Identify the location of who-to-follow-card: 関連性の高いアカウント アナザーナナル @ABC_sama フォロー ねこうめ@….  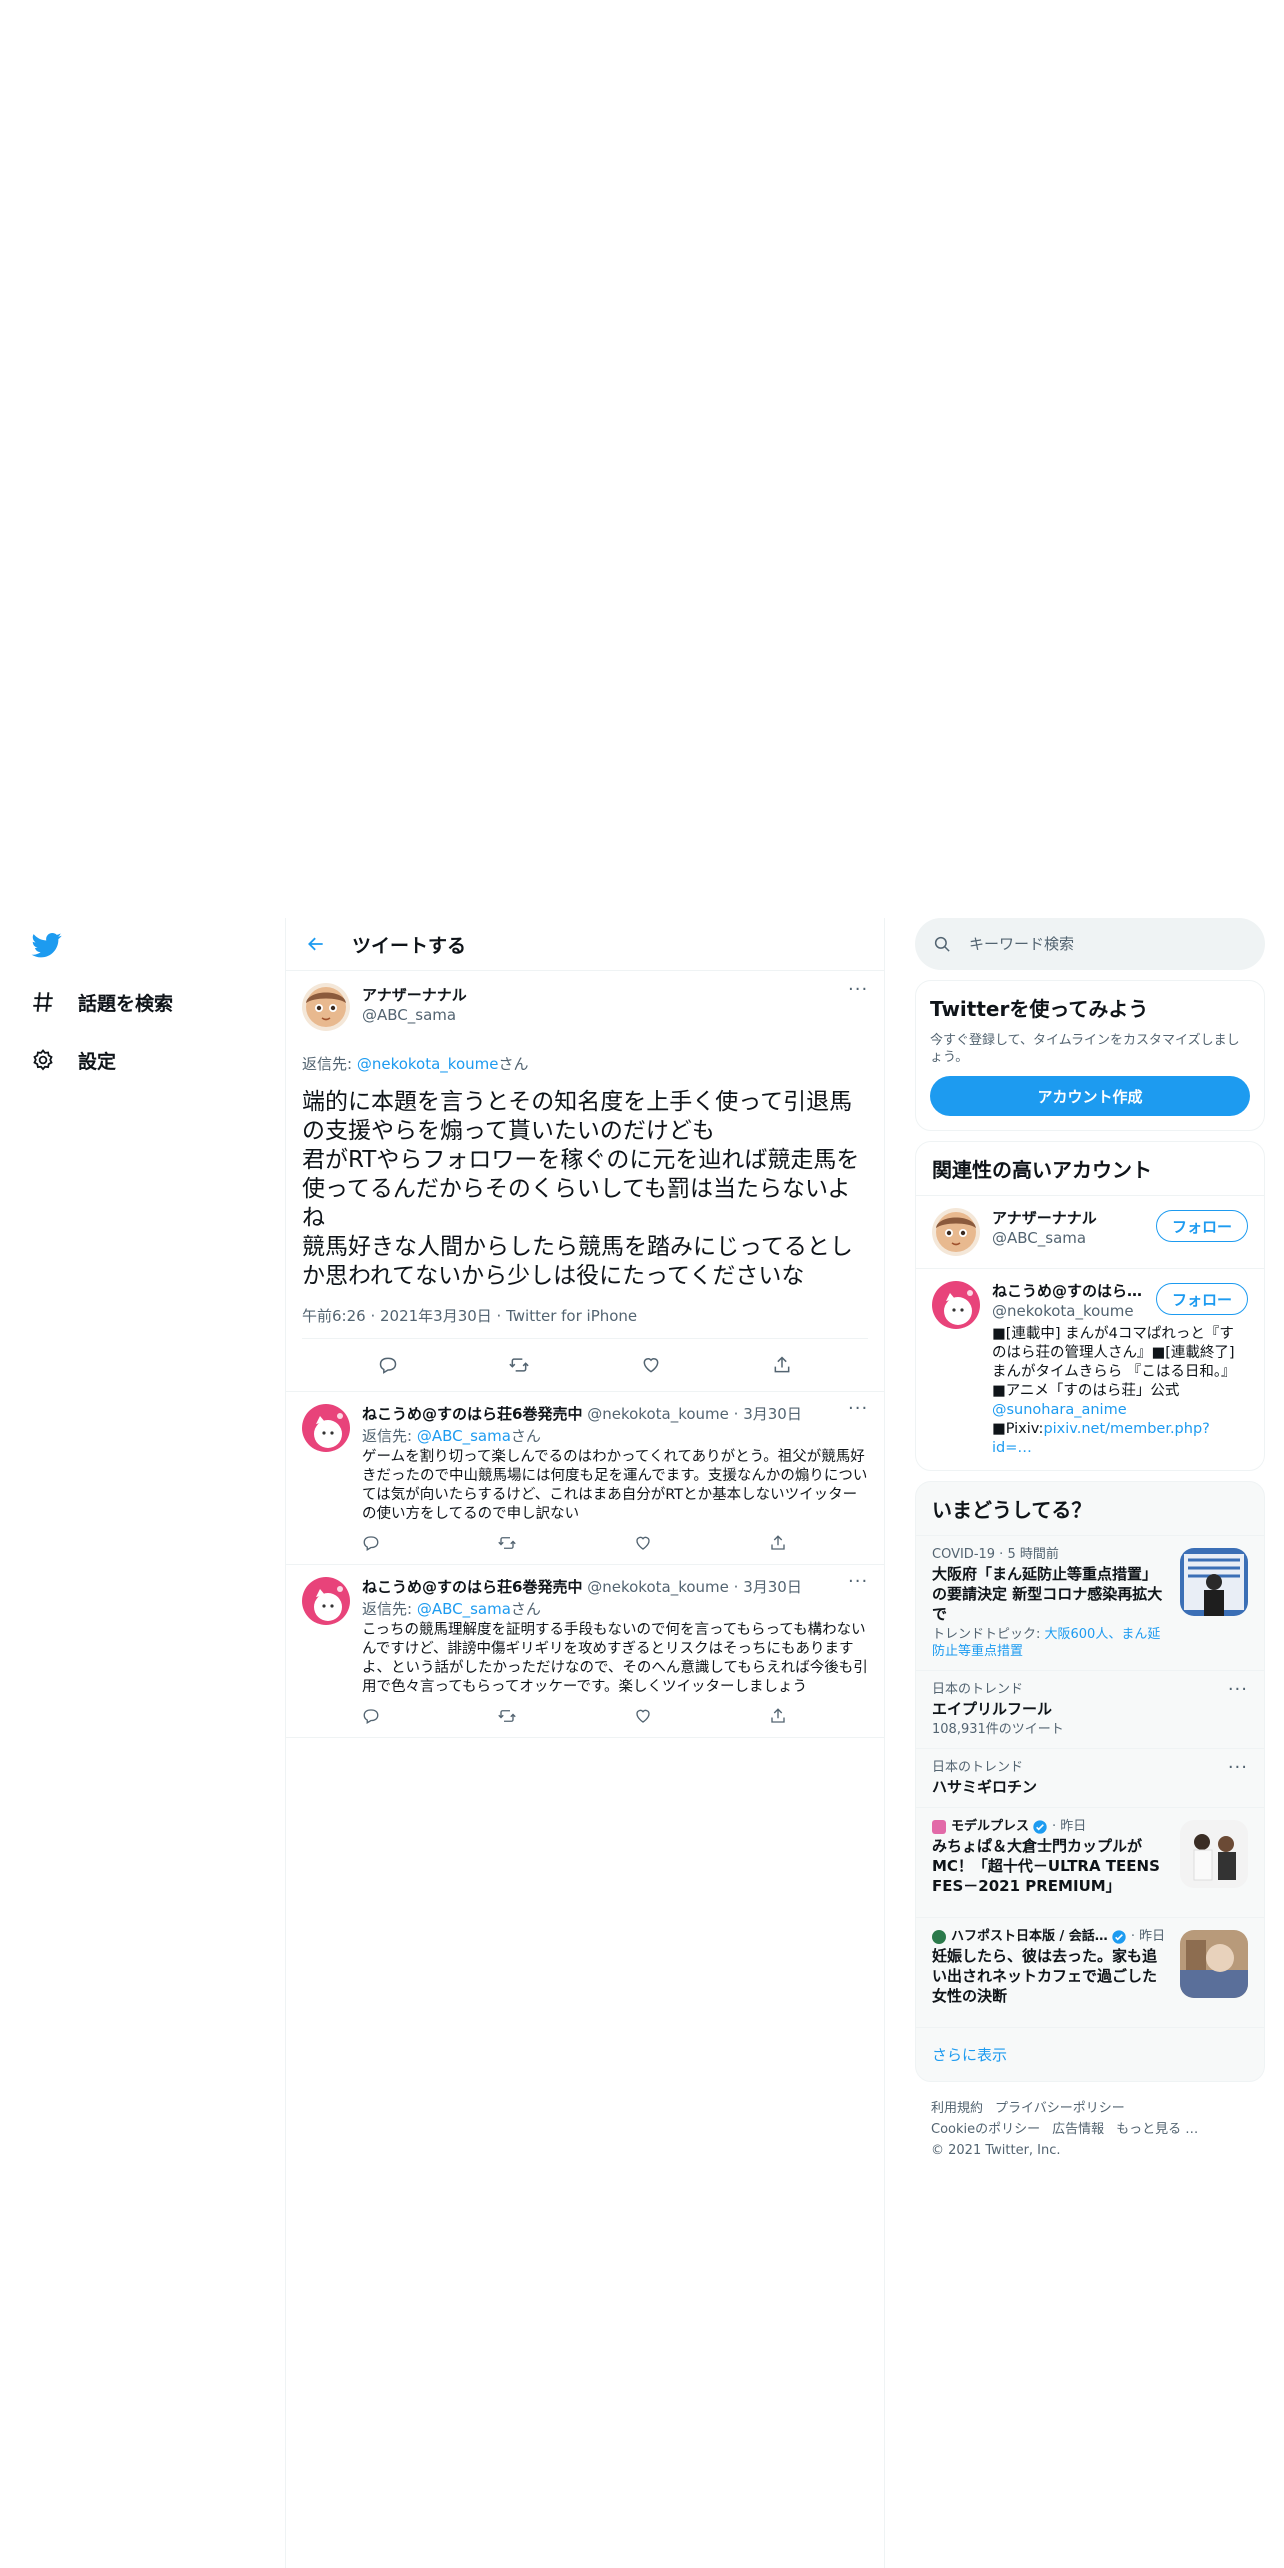
(1090, 1306).